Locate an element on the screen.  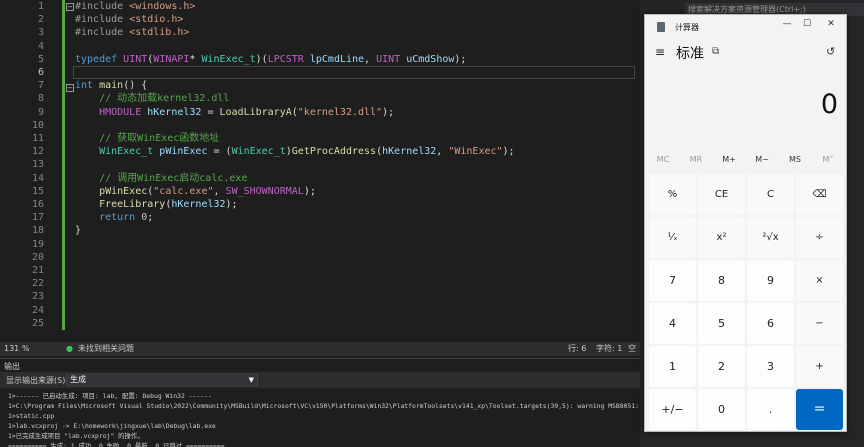
line-number: 5 is located at coordinates (40, 59).